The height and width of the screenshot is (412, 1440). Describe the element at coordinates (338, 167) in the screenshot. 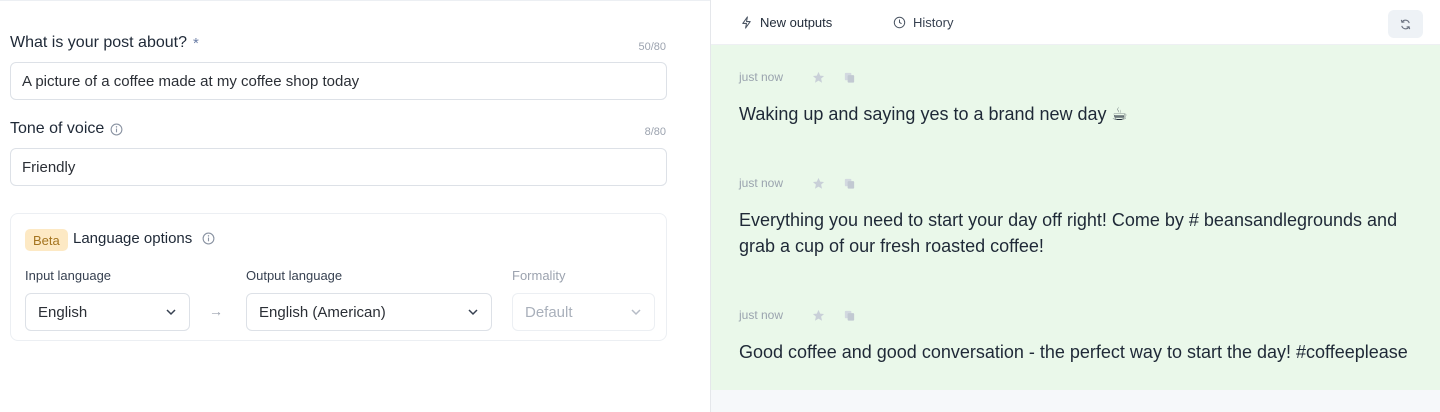

I see `tone-input: Friendly` at that location.